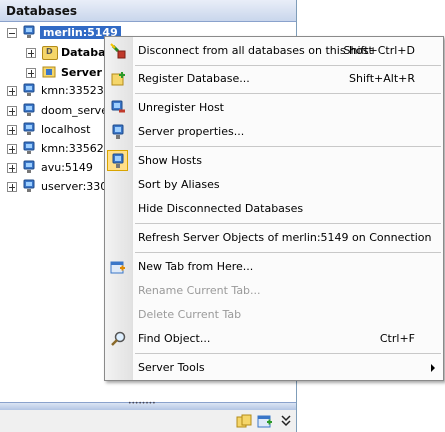  What do you see at coordinates (179, 184) in the screenshot?
I see `menu-item-label: Sort by Aliases` at bounding box center [179, 184].